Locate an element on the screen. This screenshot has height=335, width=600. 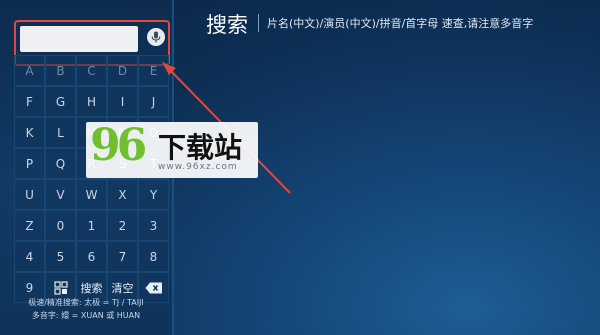
watermark-logo: 96 下载站 www.96xz.com is located at coordinates (172, 149).